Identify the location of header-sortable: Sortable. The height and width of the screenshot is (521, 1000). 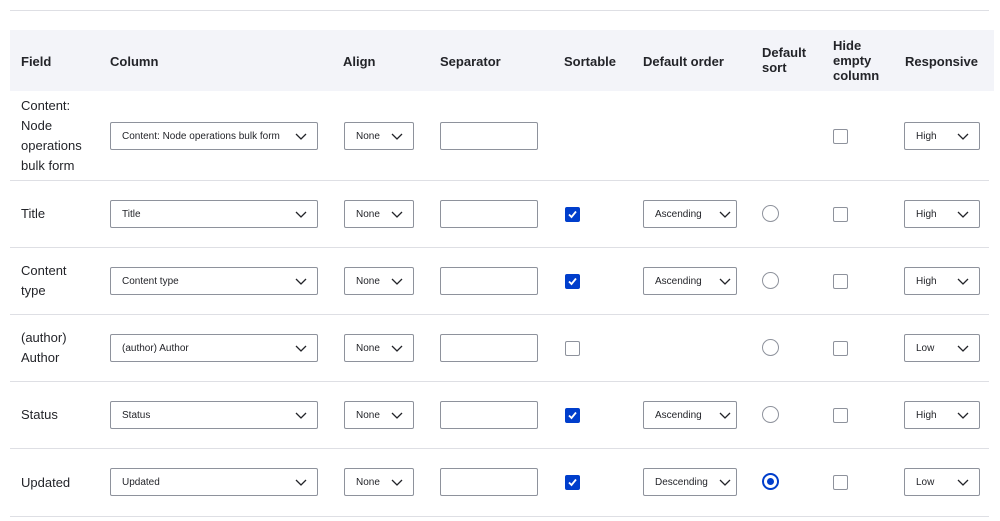
(590, 61).